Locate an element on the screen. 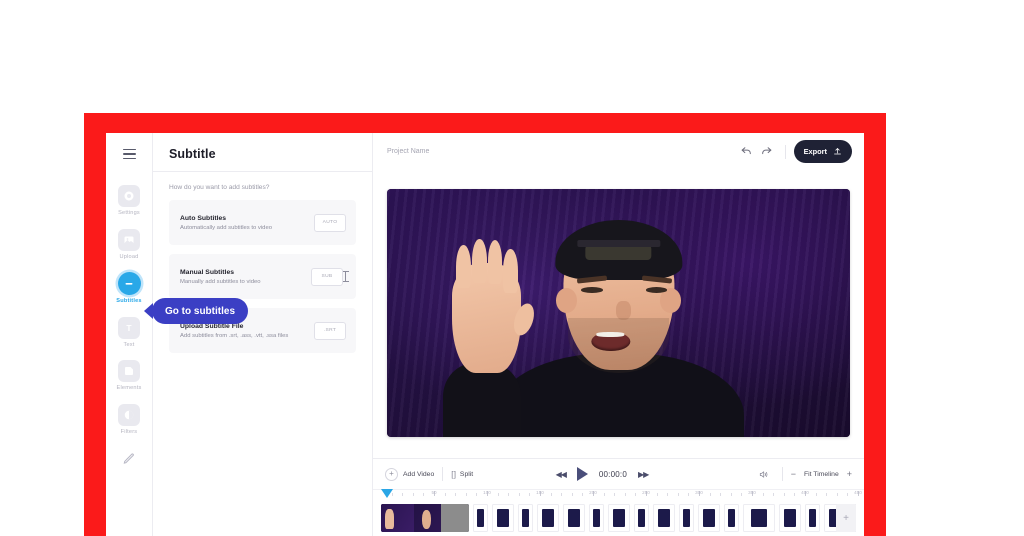 Image resolution: width=1024 pixels, height=536 pixels. rewind-icon: ◀◀ is located at coordinates (561, 474).